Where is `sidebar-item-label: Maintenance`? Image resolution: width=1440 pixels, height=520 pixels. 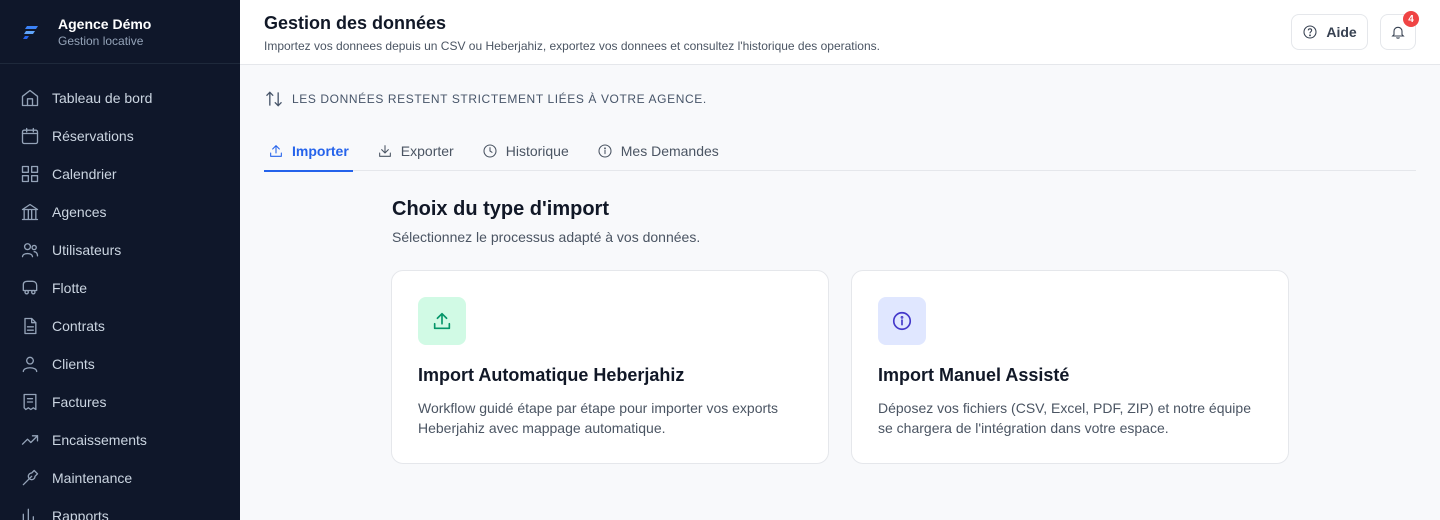 sidebar-item-label: Maintenance is located at coordinates (92, 478).